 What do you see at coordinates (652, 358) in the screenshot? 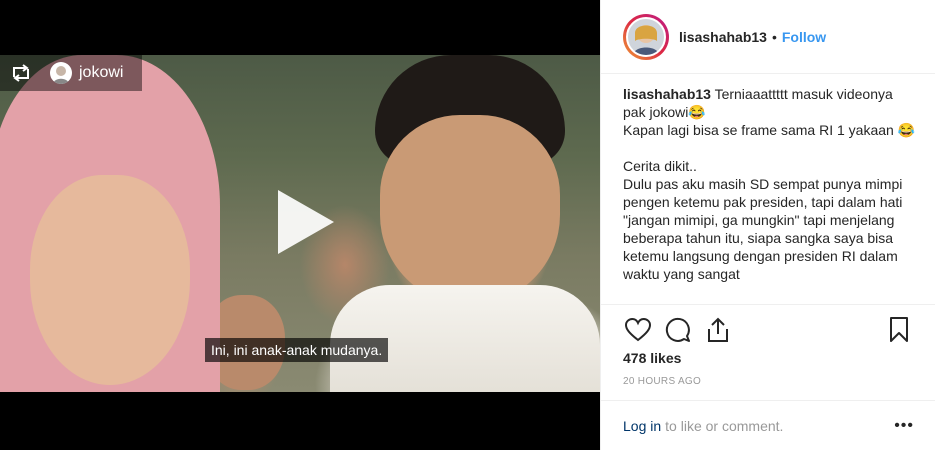
I see `like-count: 478 likes` at bounding box center [652, 358].